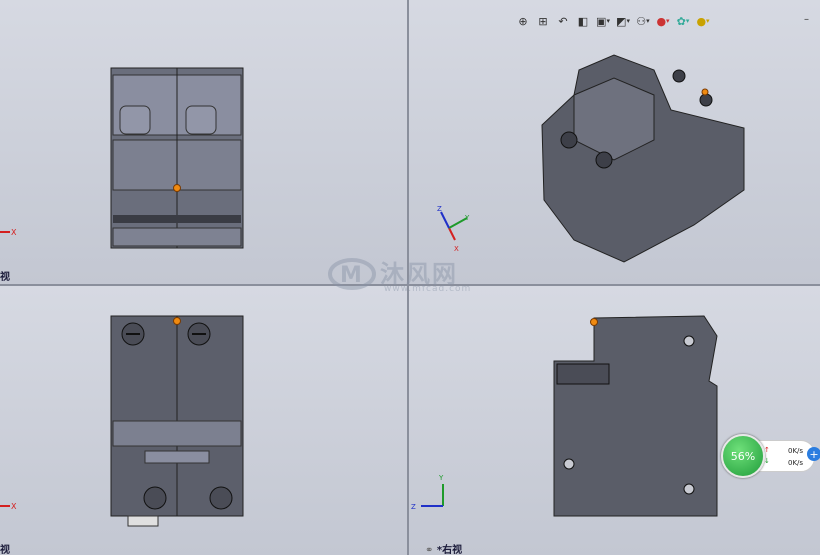 Image resolution: width=820 pixels, height=555 pixels. I want to click on svg-text: M, so click(351, 275).